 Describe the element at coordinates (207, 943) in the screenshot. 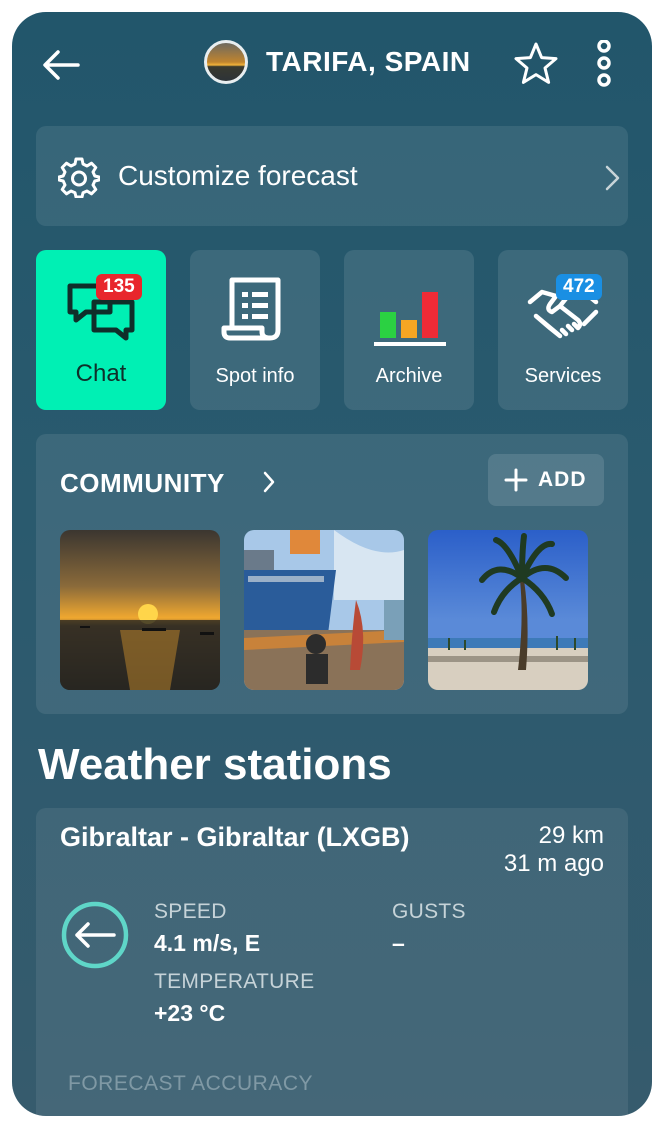

I see `speed-value: 4.1 m/s, E` at that location.